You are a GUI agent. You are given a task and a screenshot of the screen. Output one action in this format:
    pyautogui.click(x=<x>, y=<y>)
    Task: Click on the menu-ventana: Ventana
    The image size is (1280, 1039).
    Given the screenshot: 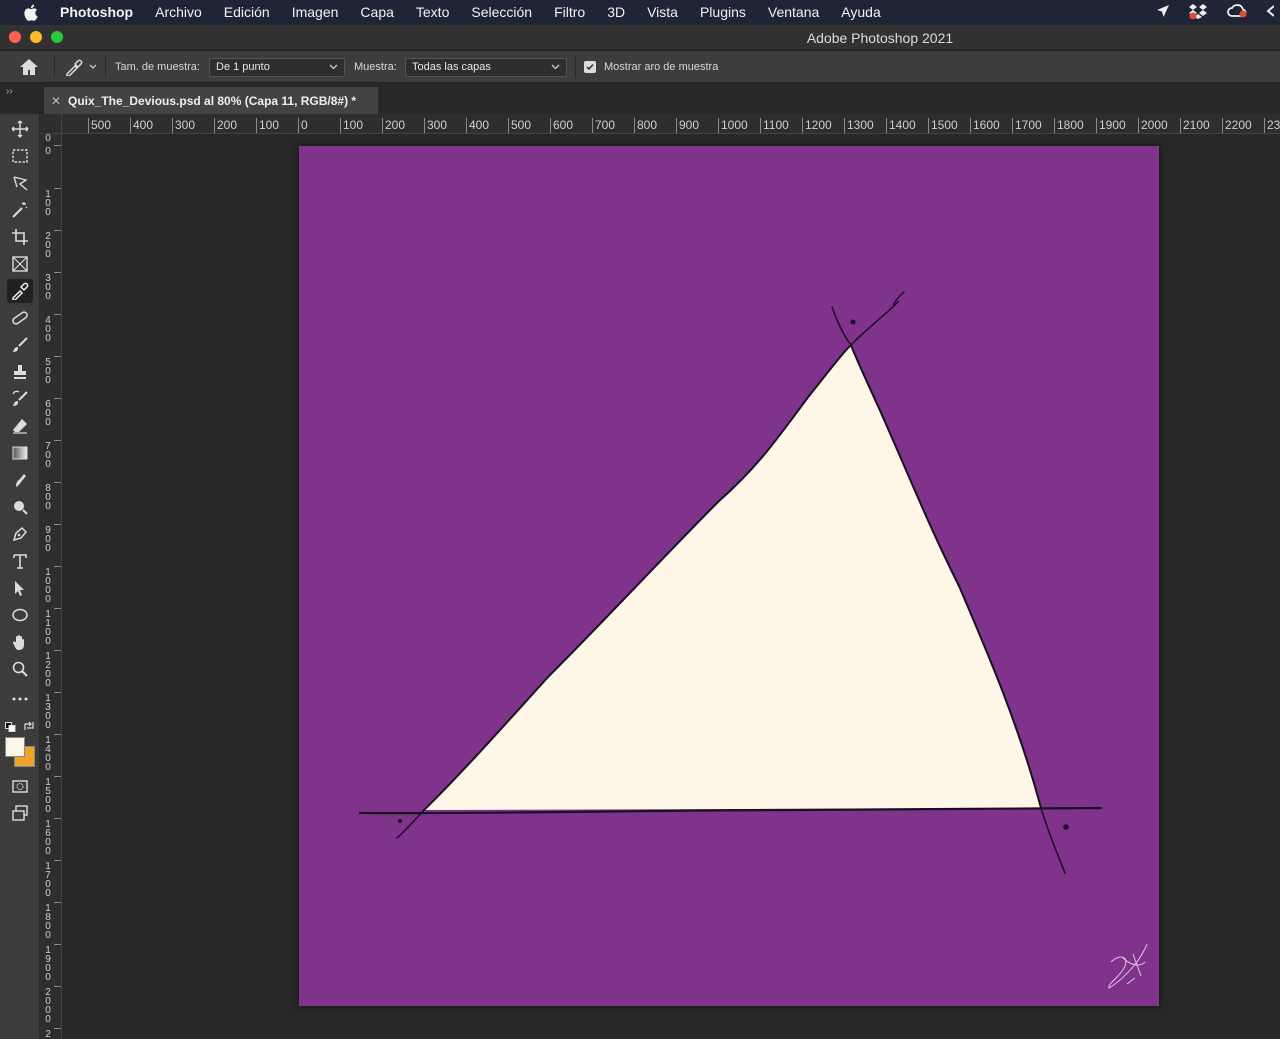 What is the action you would take?
    pyautogui.click(x=793, y=12)
    